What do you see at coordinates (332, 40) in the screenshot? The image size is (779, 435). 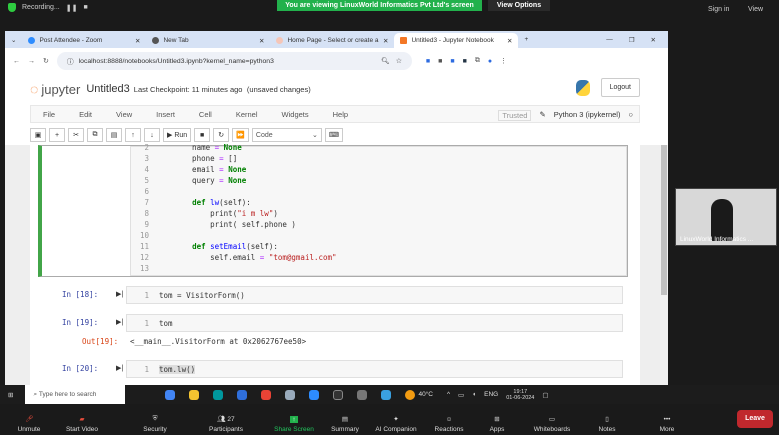 I see `tab-home: Home Page - Select or create a ✕` at bounding box center [332, 40].